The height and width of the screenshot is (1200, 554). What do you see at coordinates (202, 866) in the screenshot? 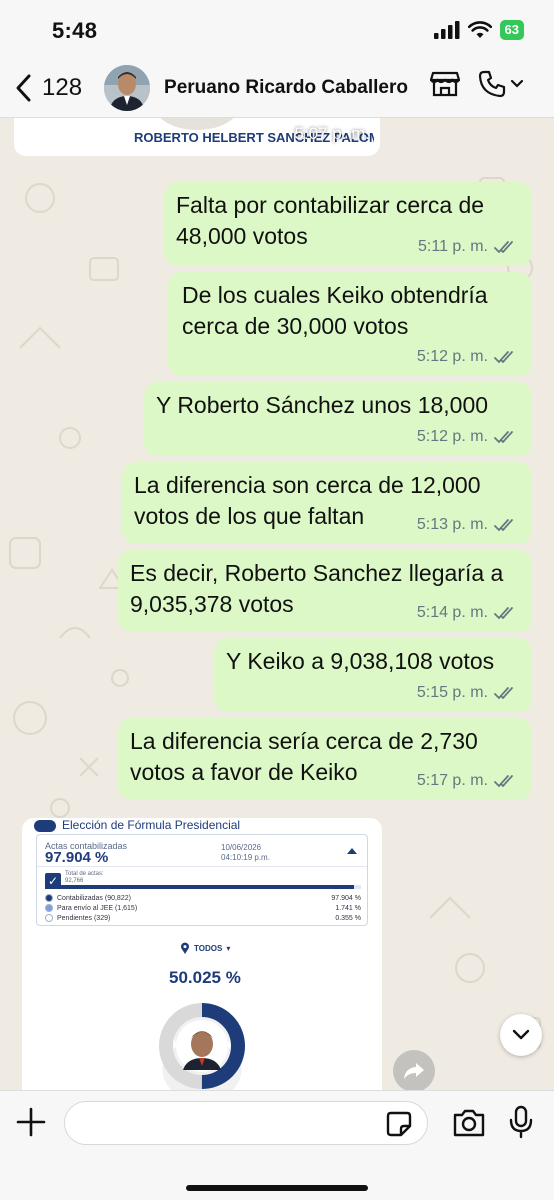
I see `panel-divider` at bounding box center [202, 866].